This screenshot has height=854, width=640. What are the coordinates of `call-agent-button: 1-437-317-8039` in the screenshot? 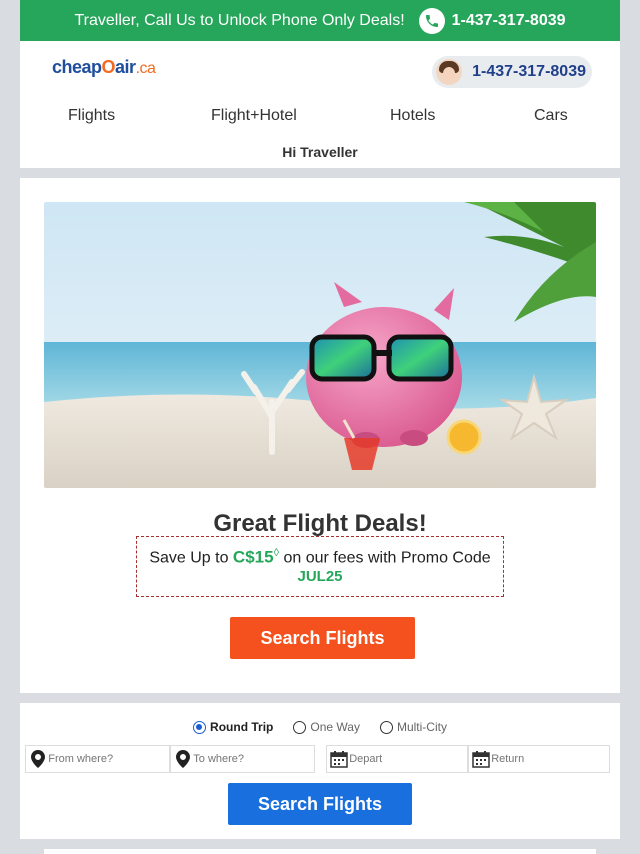 It's located at (512, 72).